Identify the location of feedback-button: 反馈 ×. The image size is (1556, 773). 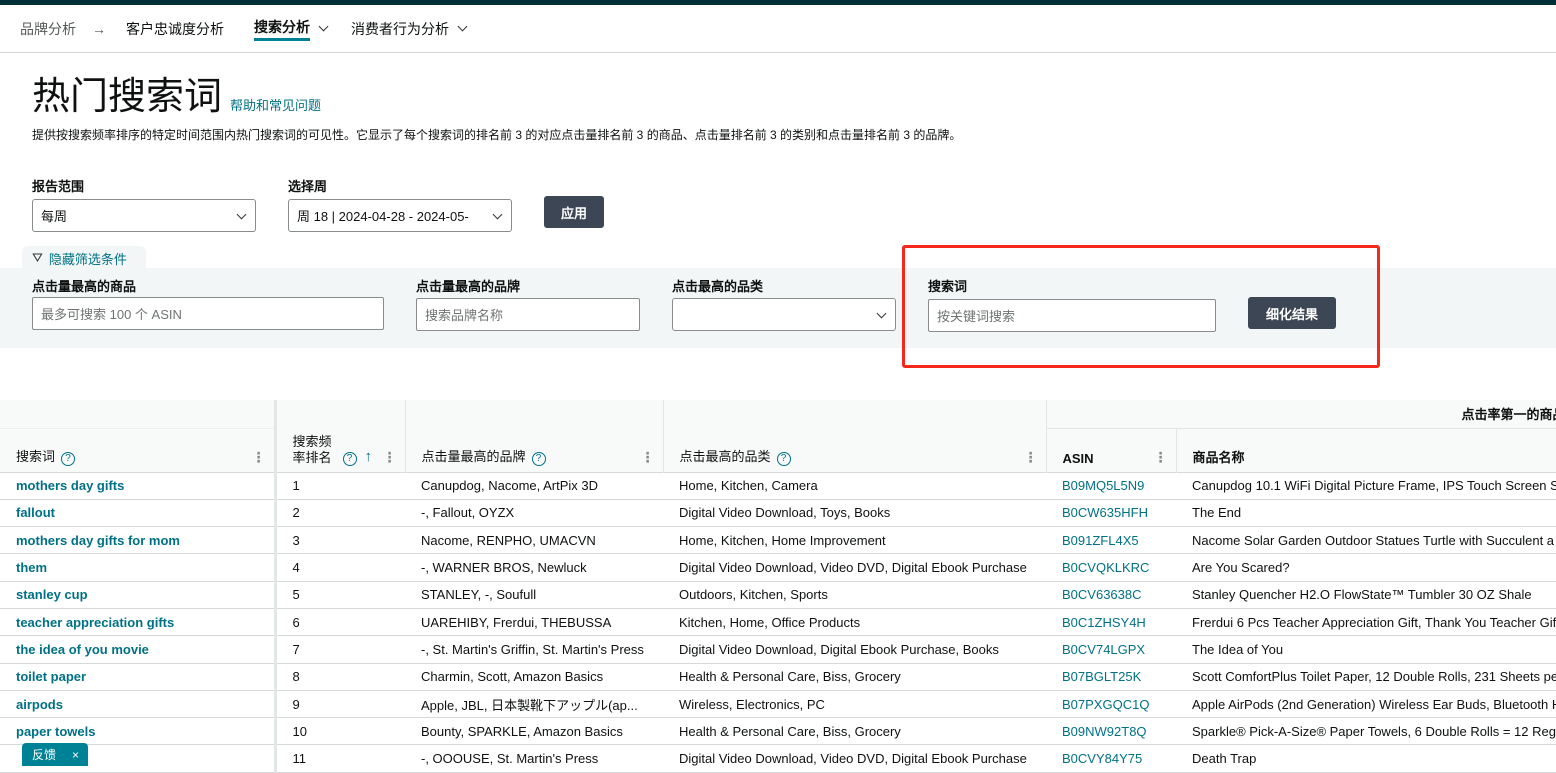
(55, 754).